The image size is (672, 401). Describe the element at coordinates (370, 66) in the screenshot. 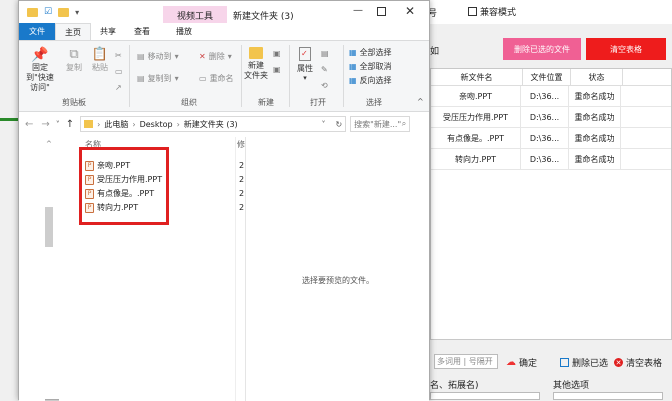

I see `select-none-button: ▦ 全部取消` at that location.